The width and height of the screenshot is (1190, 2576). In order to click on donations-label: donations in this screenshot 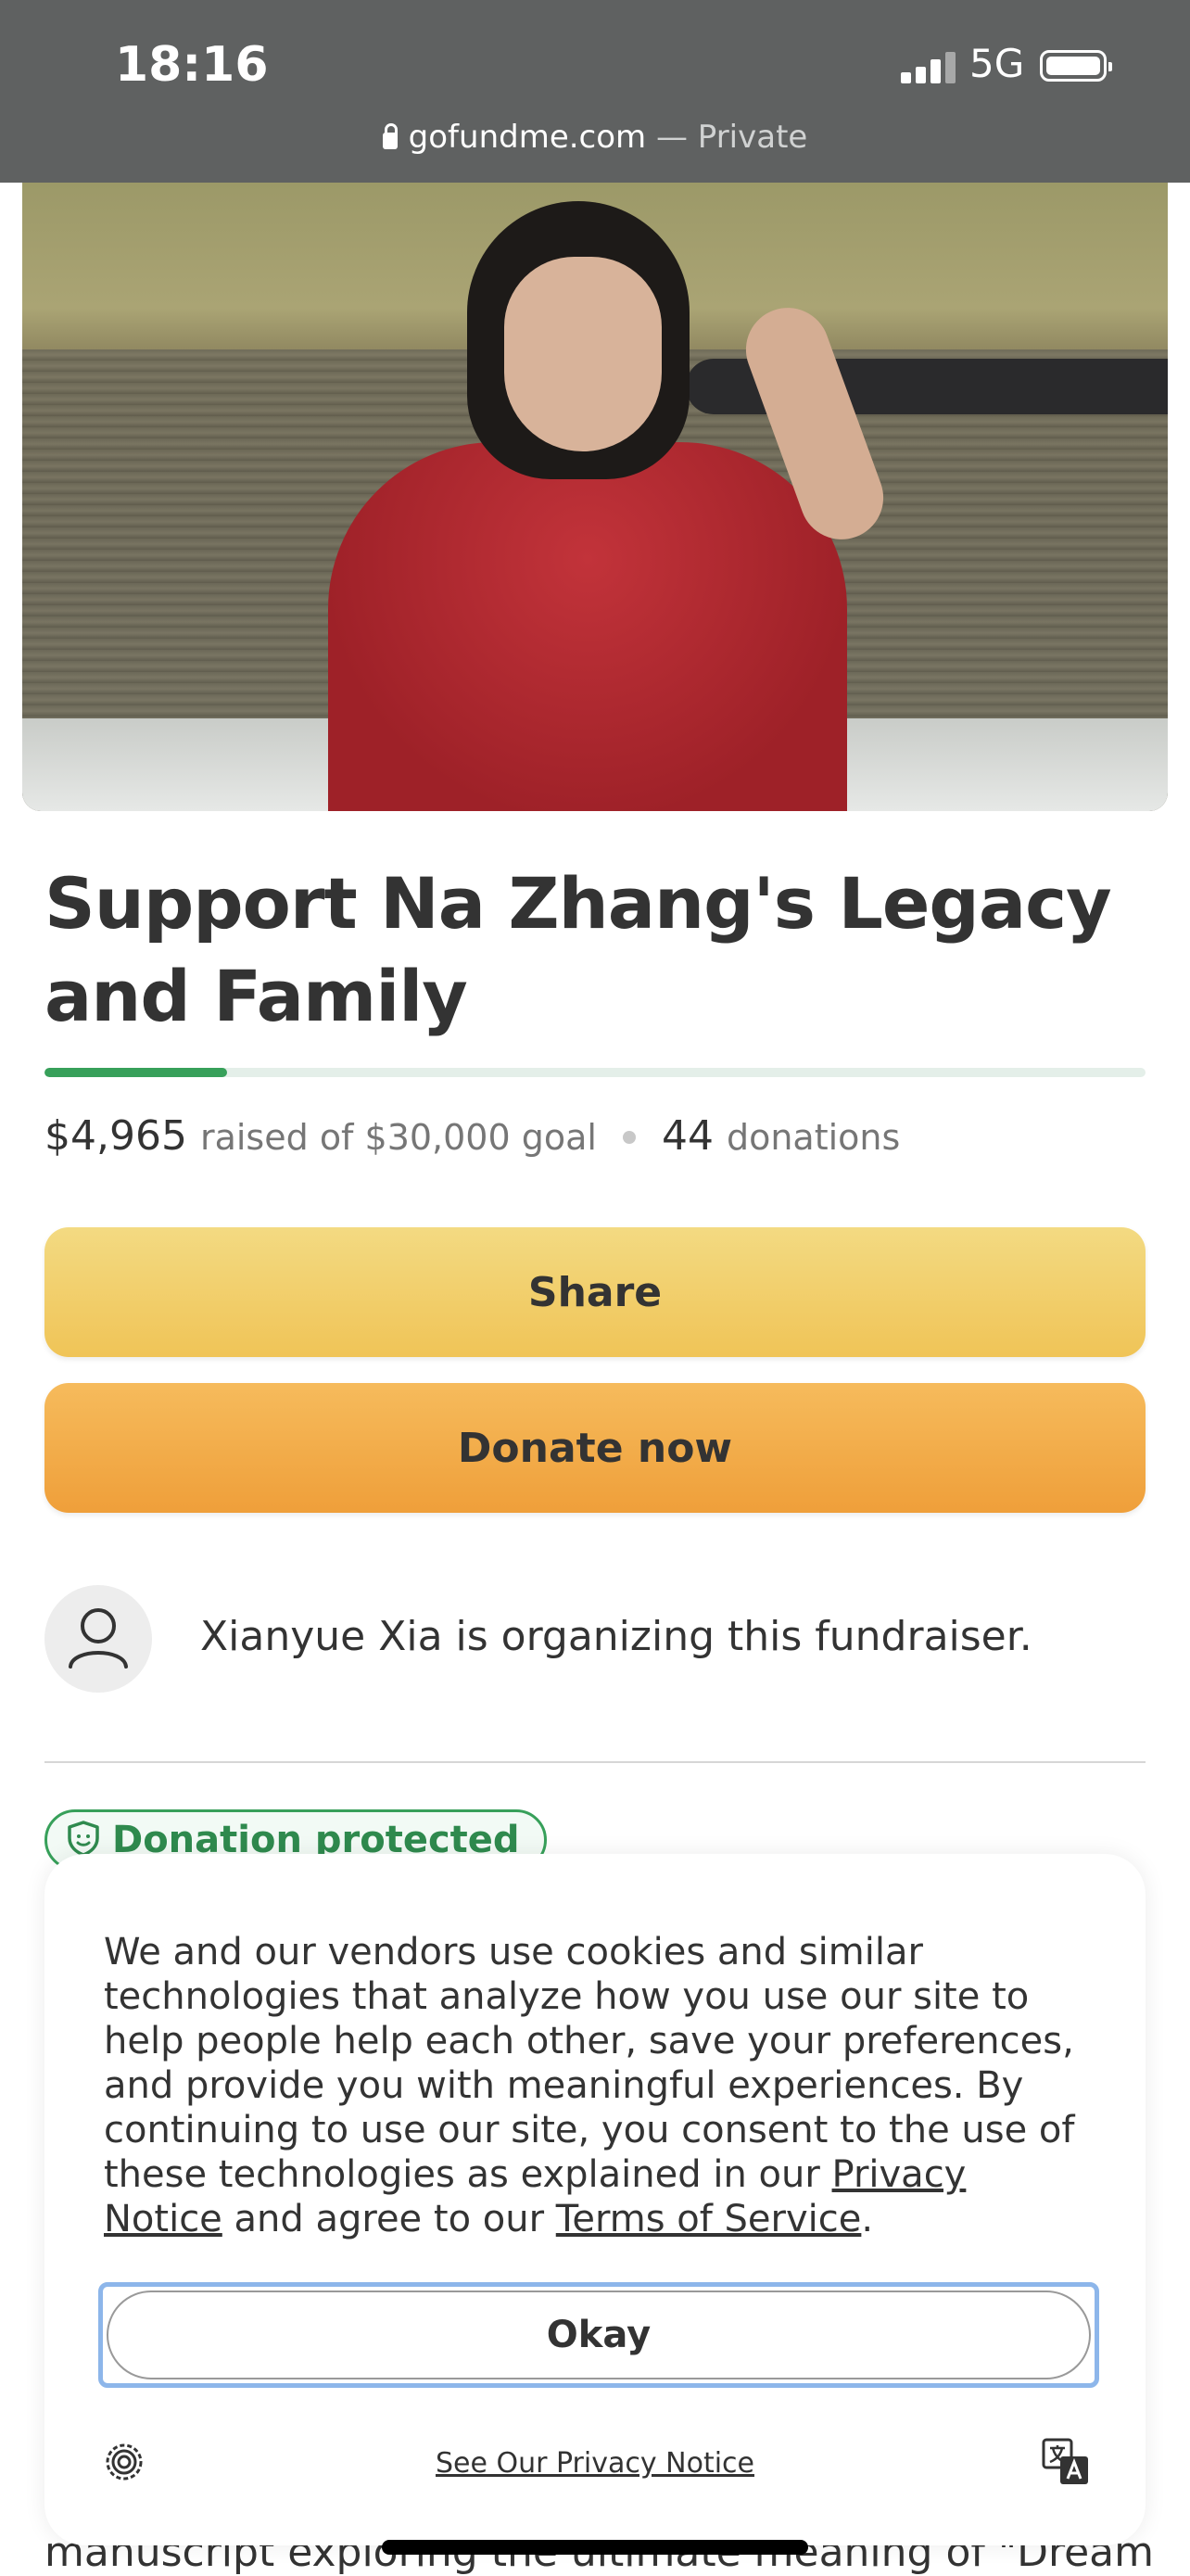, I will do `click(813, 1137)`.